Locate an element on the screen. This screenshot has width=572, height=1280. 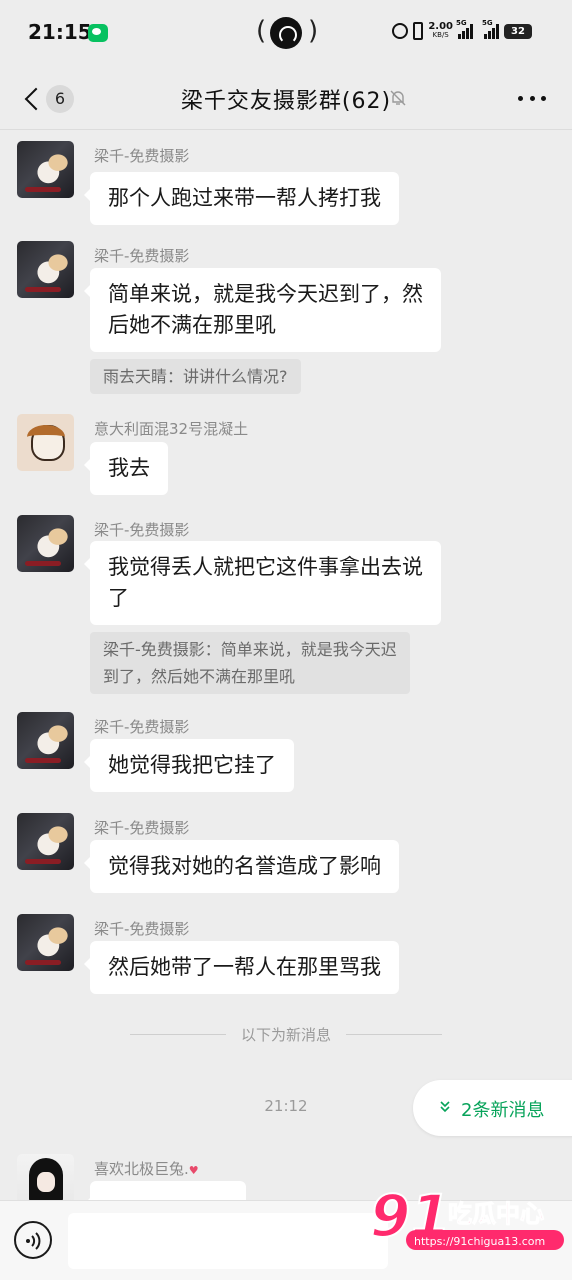
status-bar: 21:15 ( ) 2.00 KB/S 5G 5G 32 is located at coordinates (286, 34).